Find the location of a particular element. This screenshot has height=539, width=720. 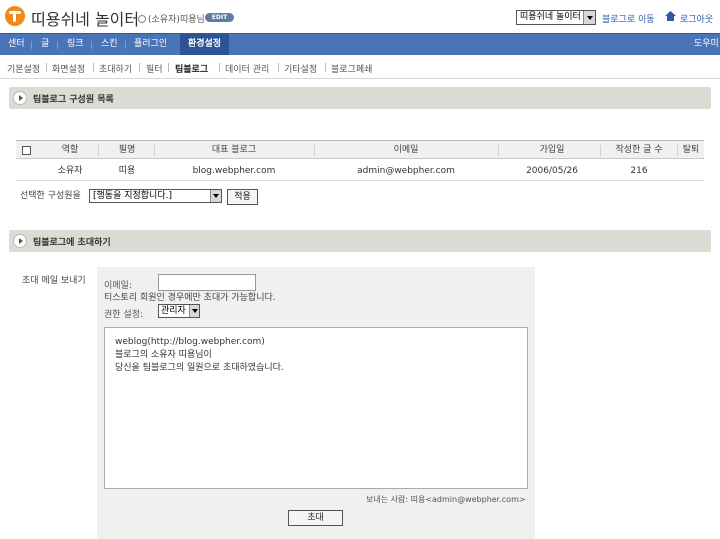

tab-filter: 필터 is located at coordinates (154, 68).